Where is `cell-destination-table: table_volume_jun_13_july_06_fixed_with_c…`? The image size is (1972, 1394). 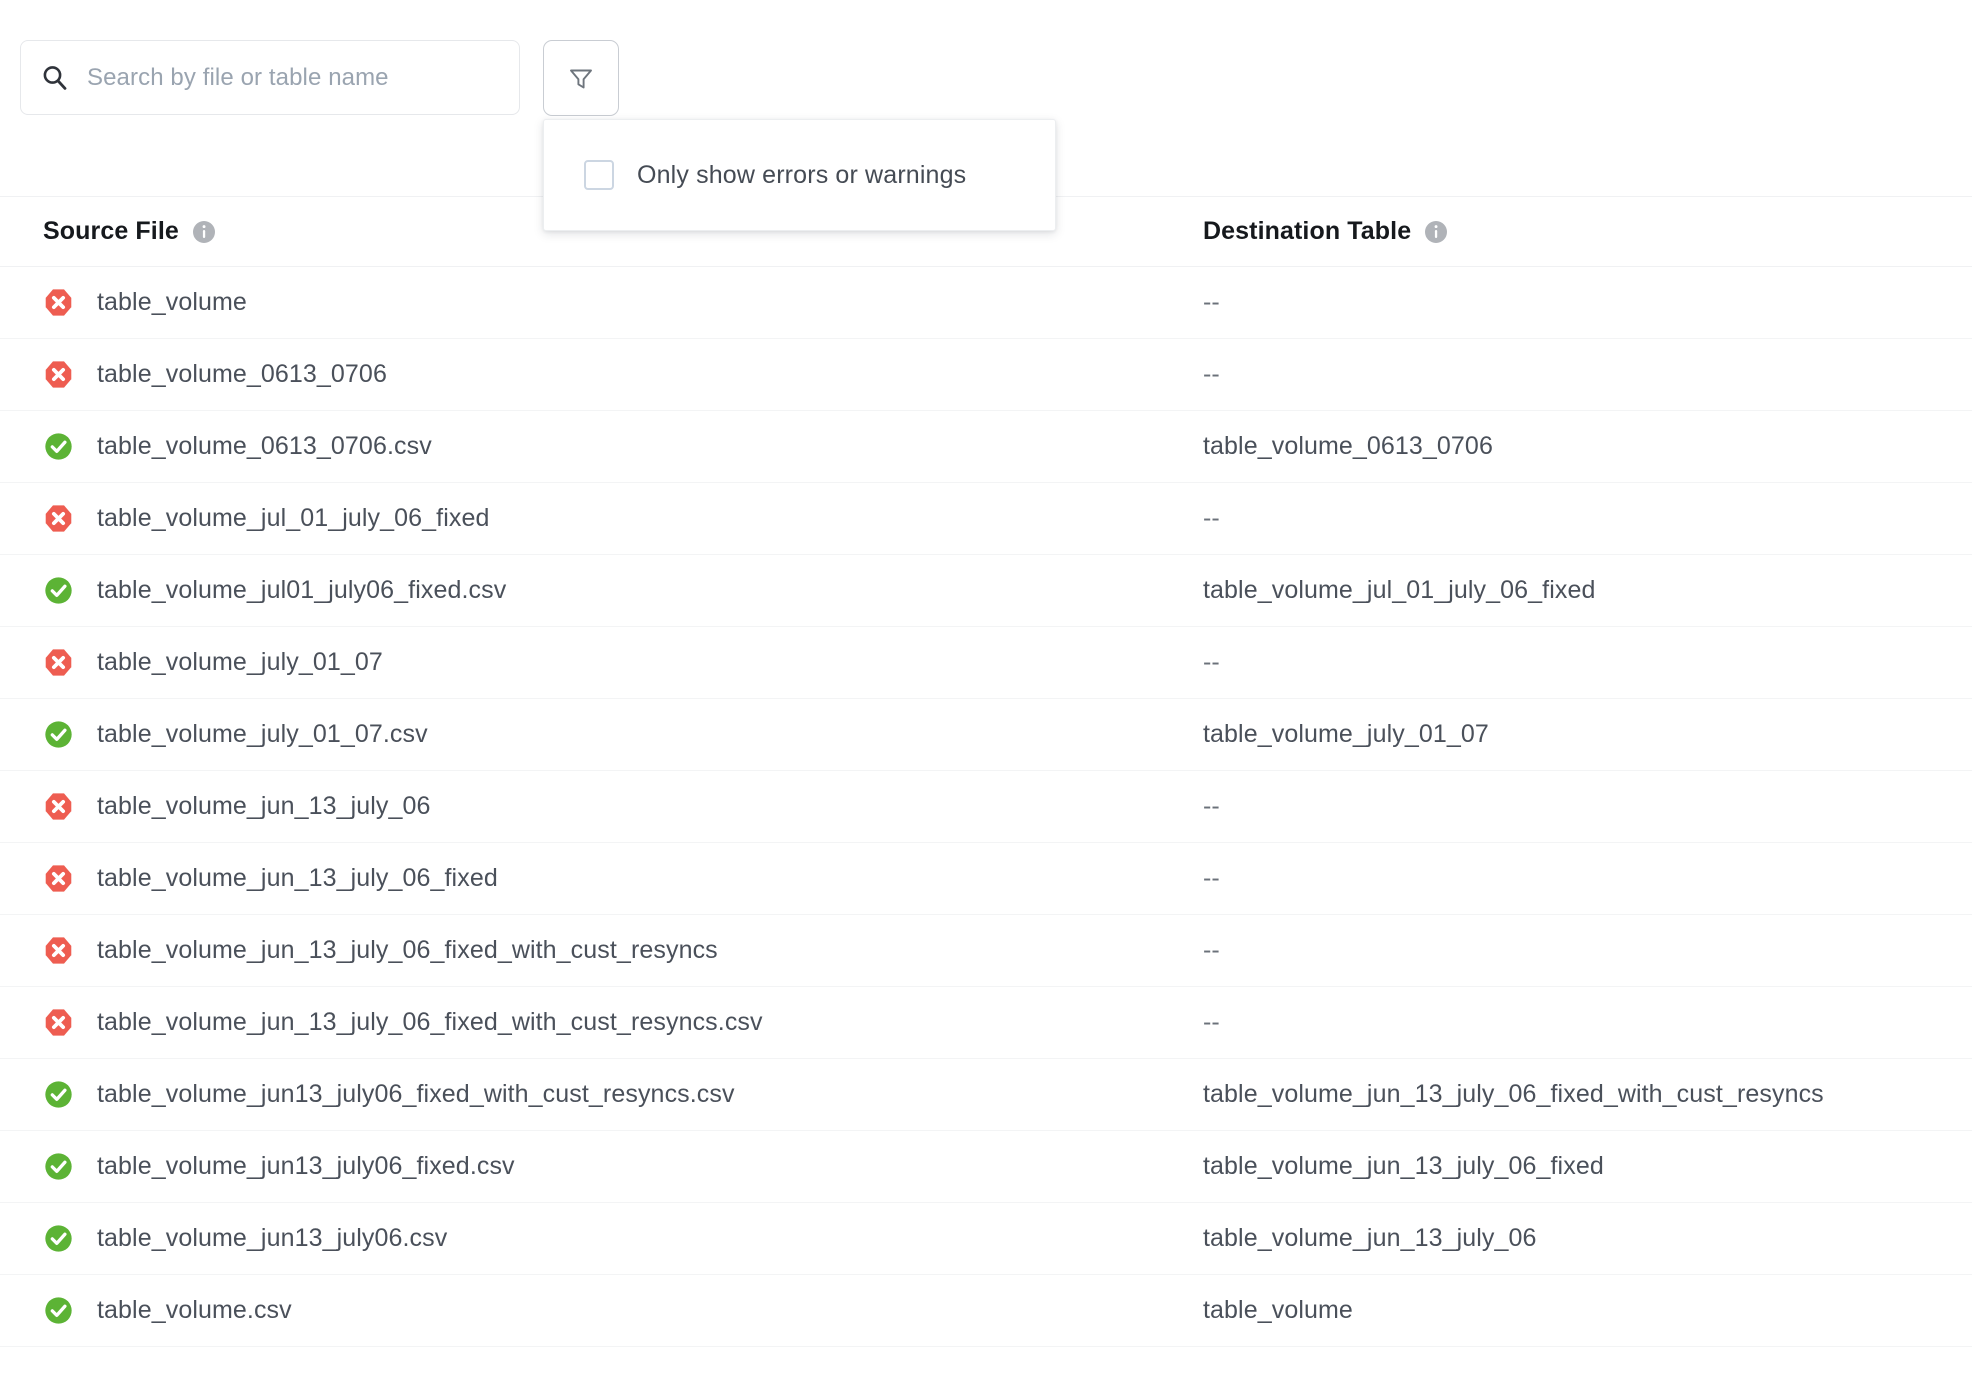
cell-destination-table: table_volume_jun_13_july_06_fixed_with_c… is located at coordinates (1513, 1094).